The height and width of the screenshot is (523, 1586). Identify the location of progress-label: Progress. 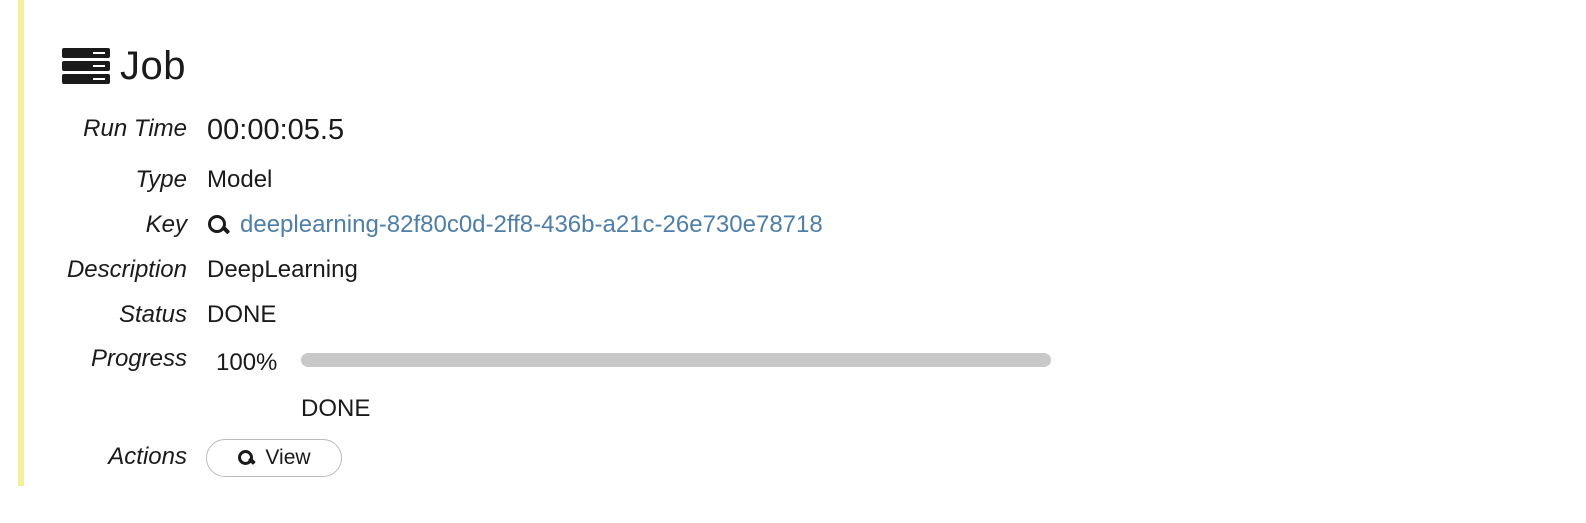
(138, 358).